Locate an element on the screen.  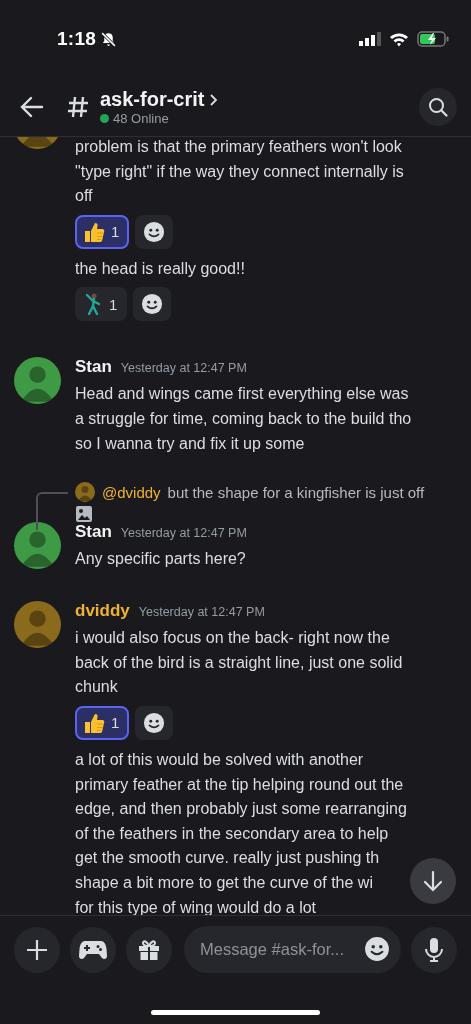
username: dviddy is located at coordinates (102, 611).